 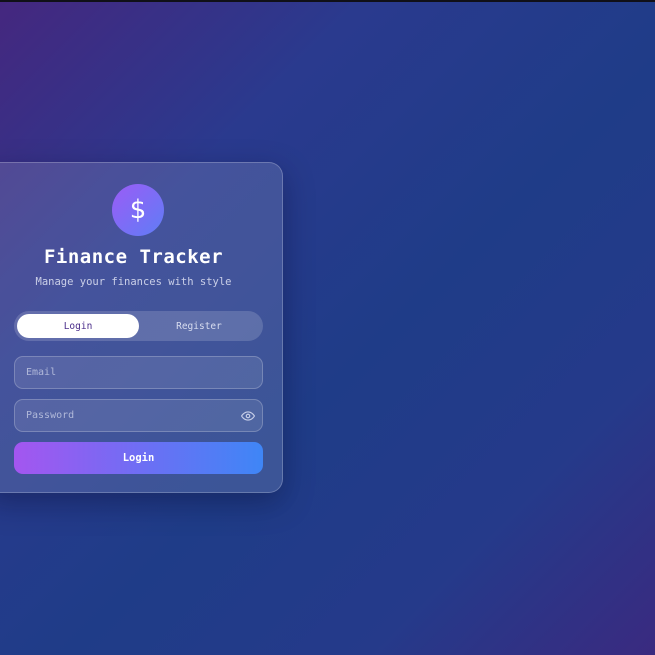 What do you see at coordinates (138, 458) in the screenshot?
I see `login-button: Login` at bounding box center [138, 458].